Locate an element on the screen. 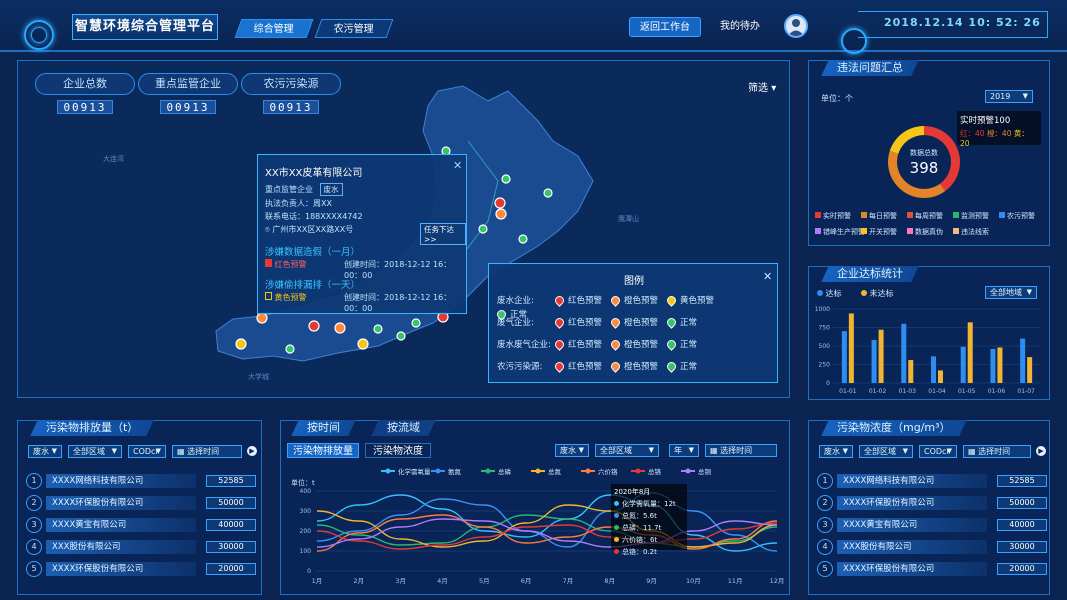 This screenshot has height=600, width=1067. filter-dropdown: 筛选 ▾ is located at coordinates (762, 86).